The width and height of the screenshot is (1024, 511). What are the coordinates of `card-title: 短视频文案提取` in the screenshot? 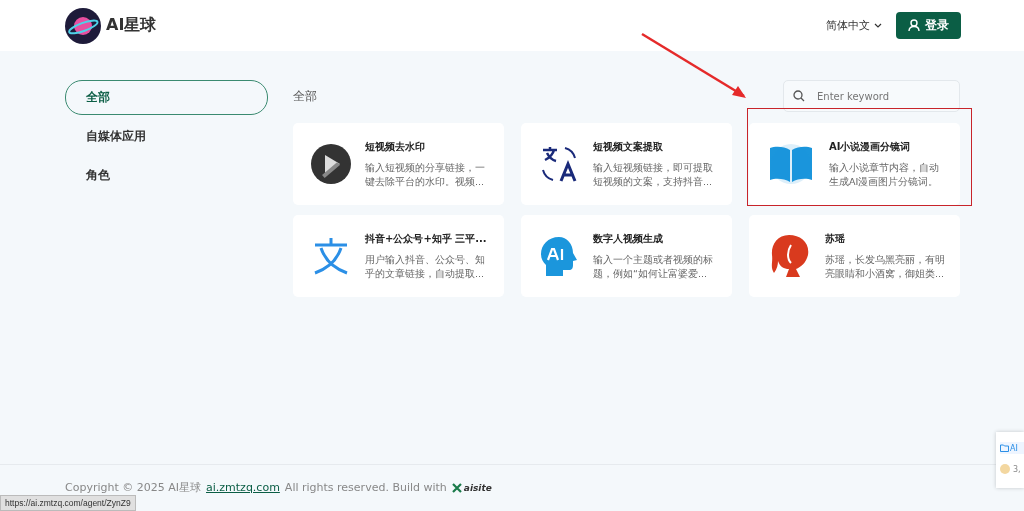 It's located at (628, 146).